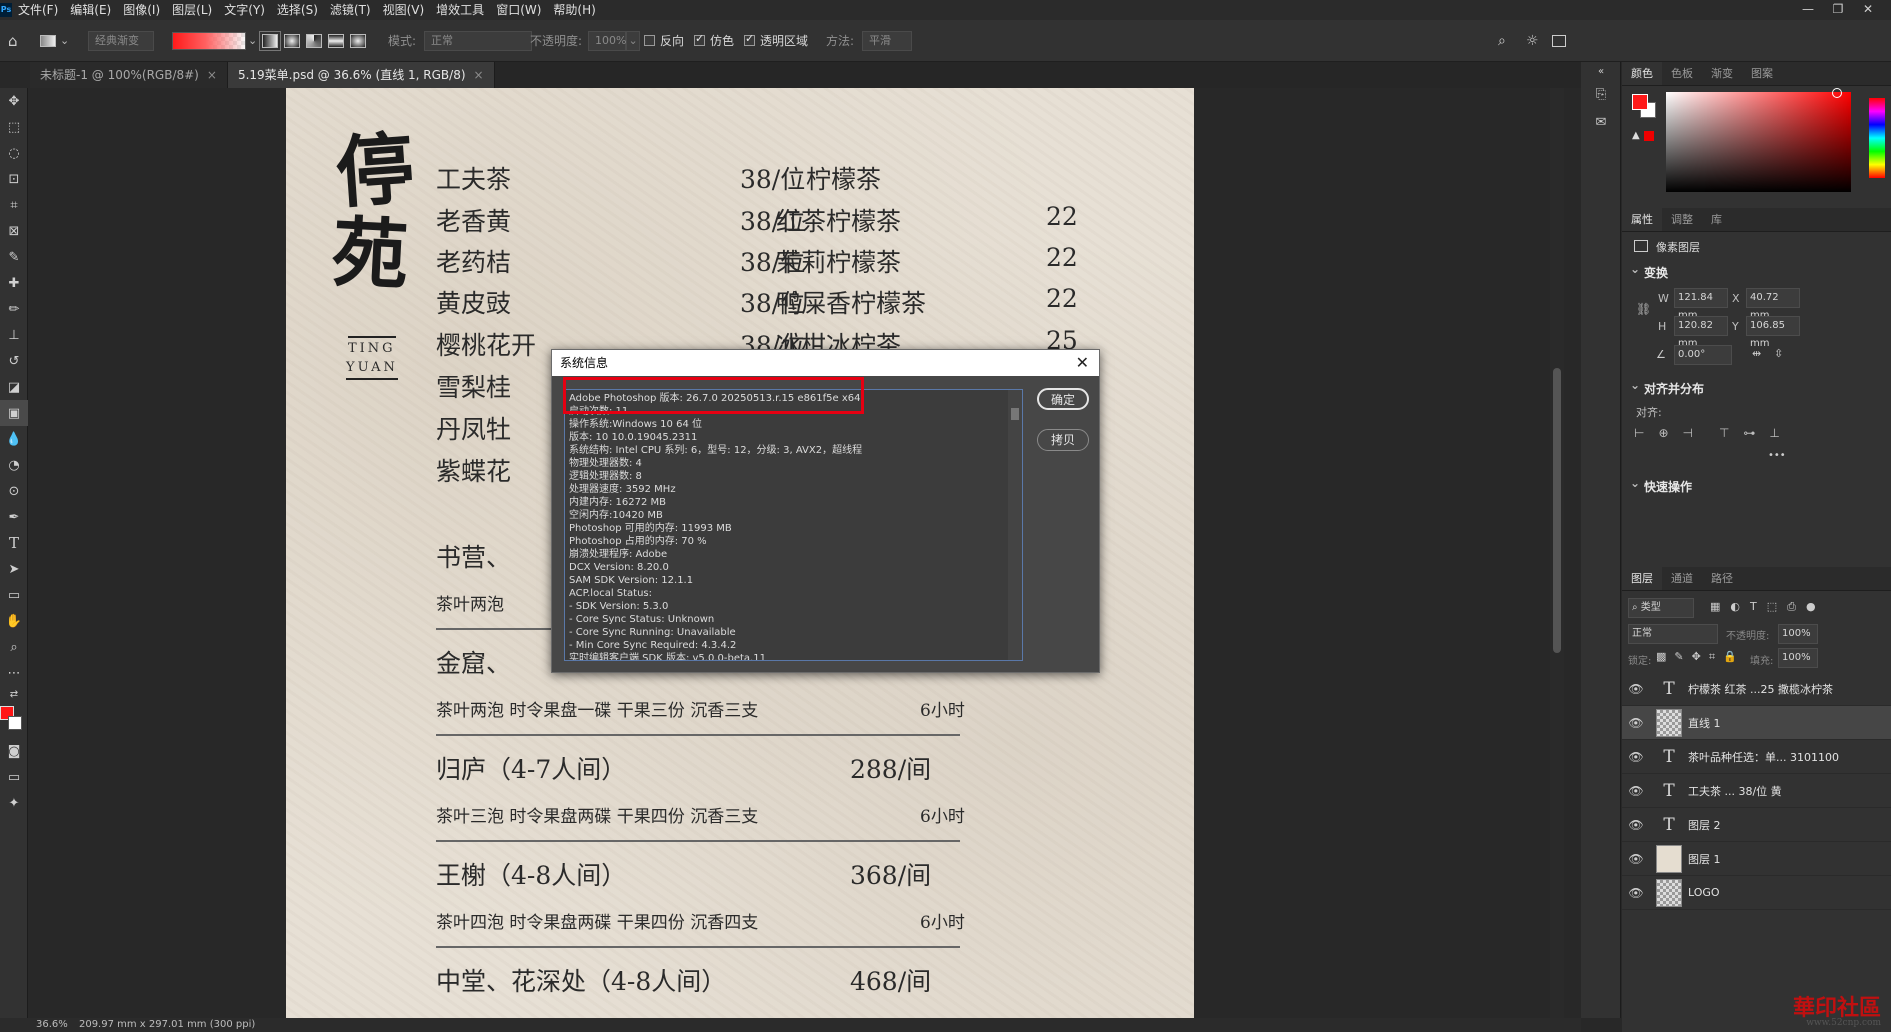  I want to click on menu-help: 帮助(H), so click(574, 10).